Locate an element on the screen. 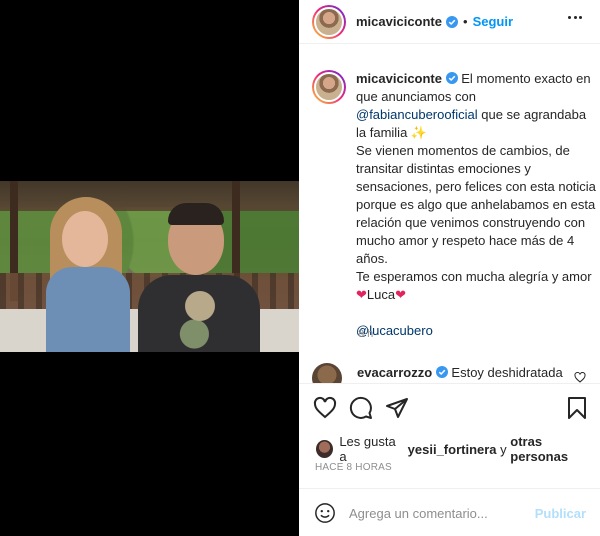  post-header: micaviciconte • Seguir is located at coordinates (449, 22).